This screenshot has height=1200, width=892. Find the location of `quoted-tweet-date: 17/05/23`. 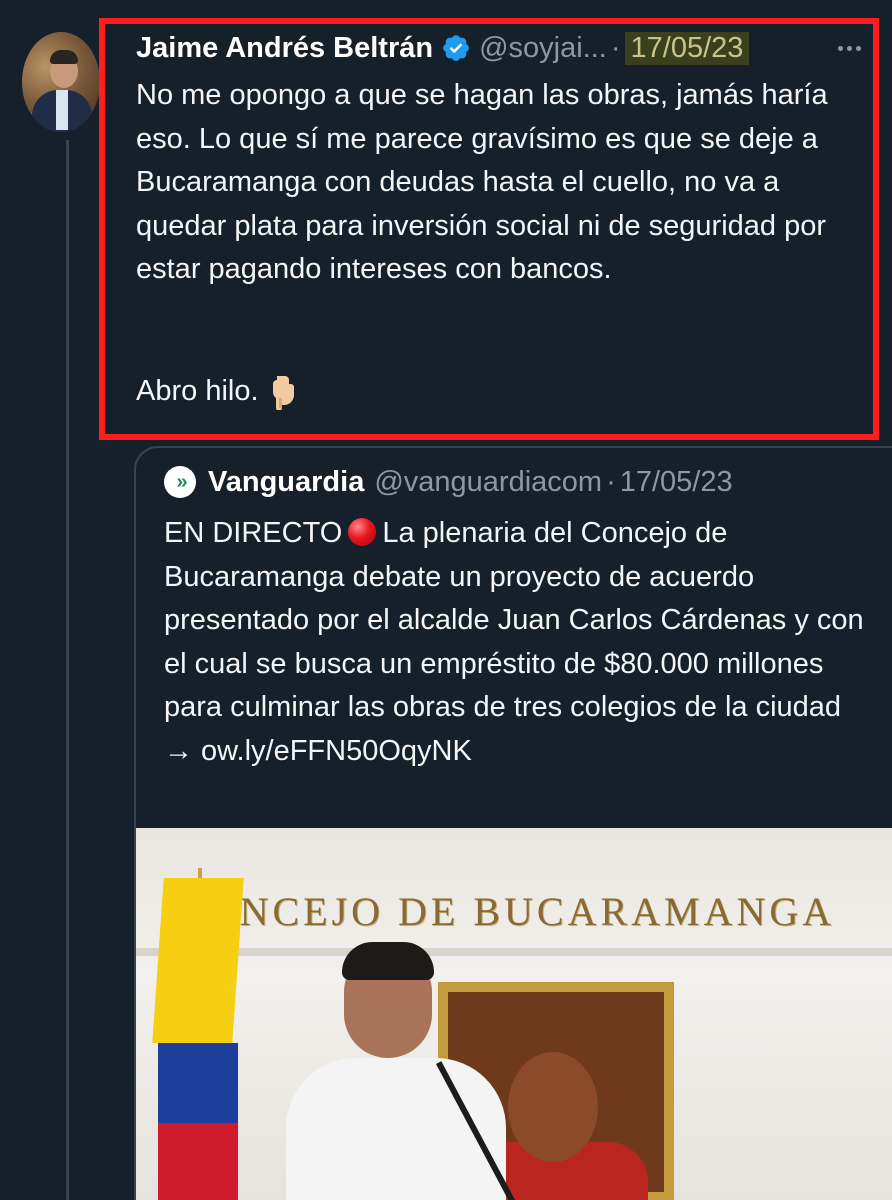

quoted-tweet-date: 17/05/23 is located at coordinates (676, 482).